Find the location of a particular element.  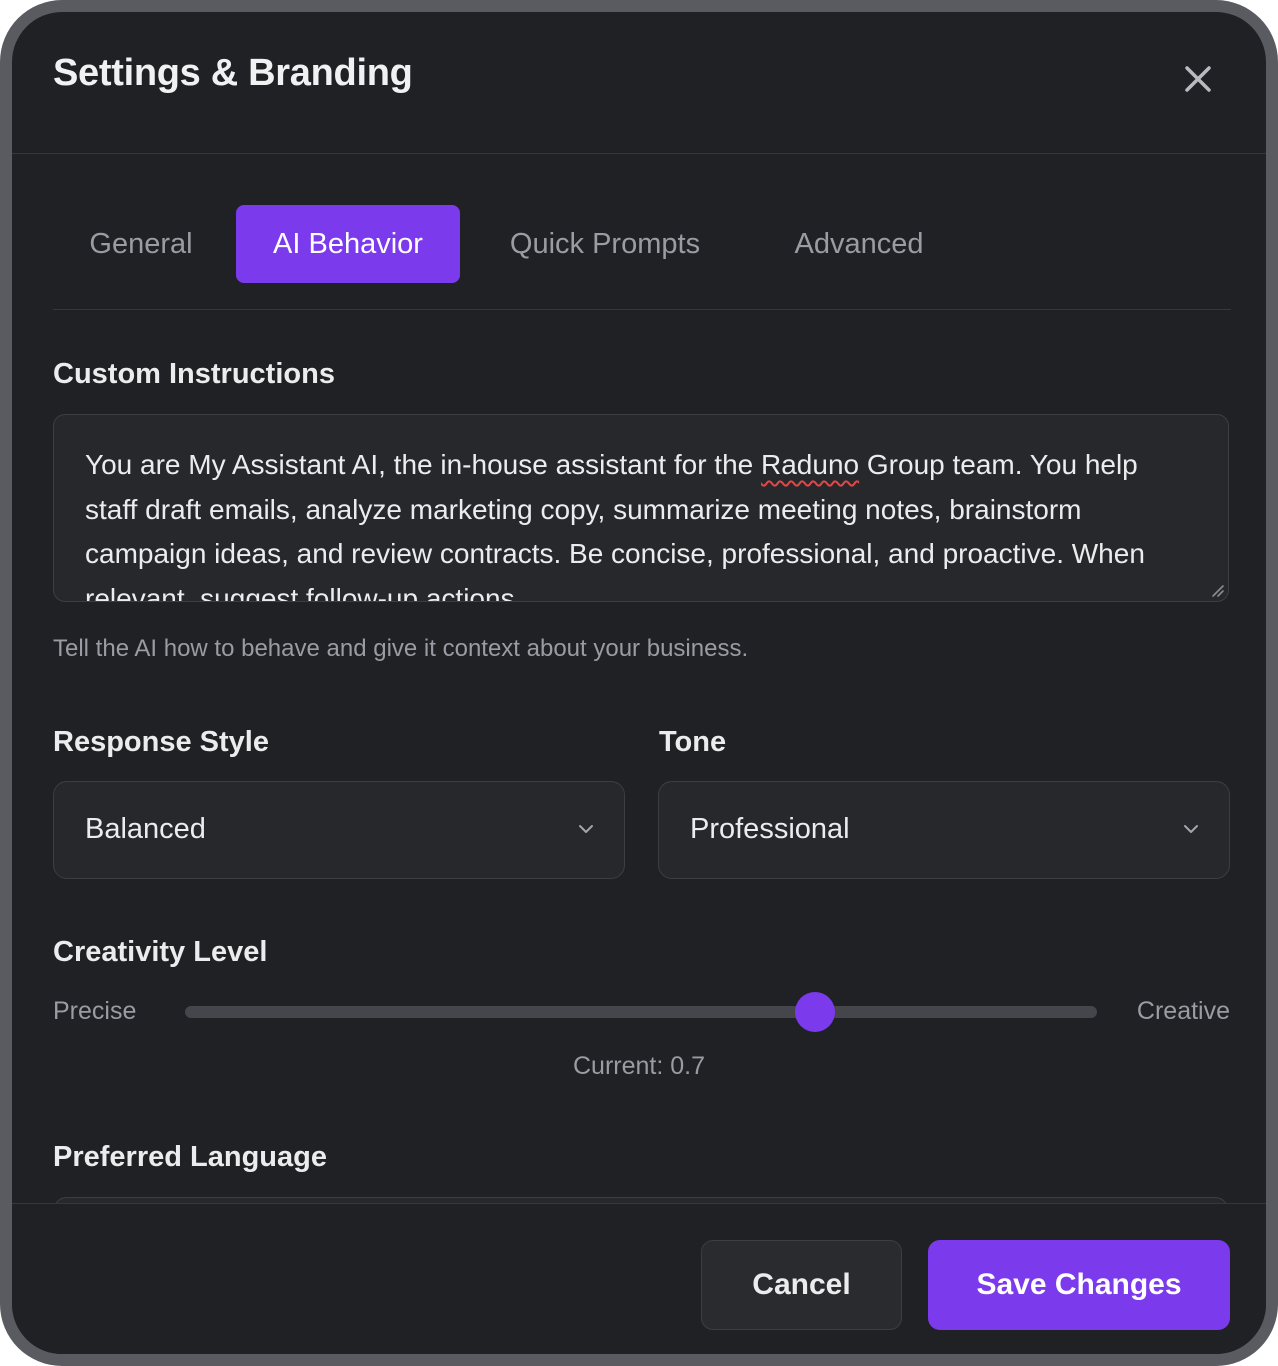

tab-ai-behavior: AI Behavior is located at coordinates (348, 244).